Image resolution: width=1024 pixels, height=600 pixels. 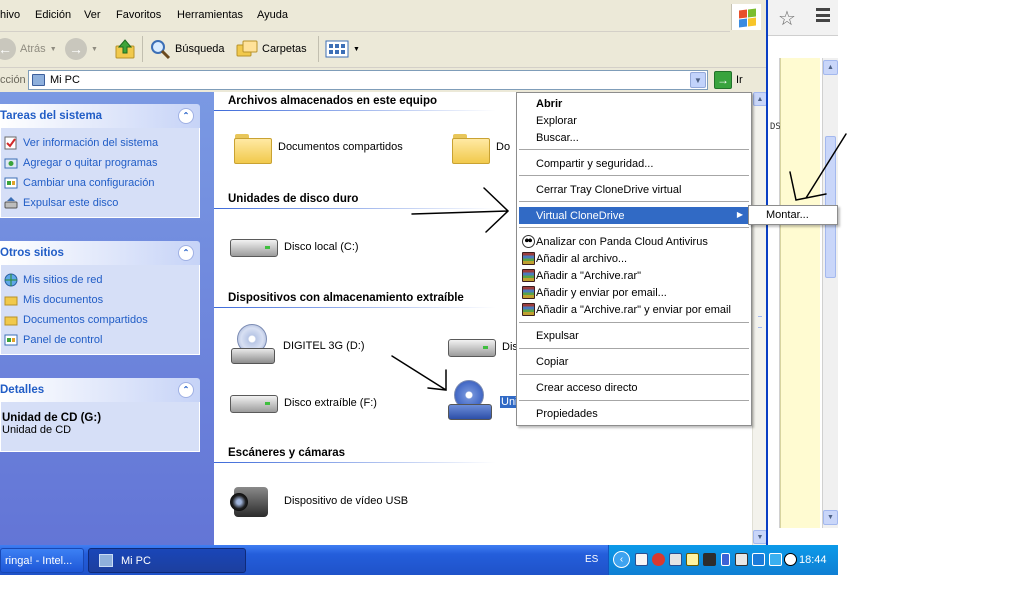 What do you see at coordinates (81, 49) in the screenshot?
I see `forward-button: → ▼` at bounding box center [81, 49].